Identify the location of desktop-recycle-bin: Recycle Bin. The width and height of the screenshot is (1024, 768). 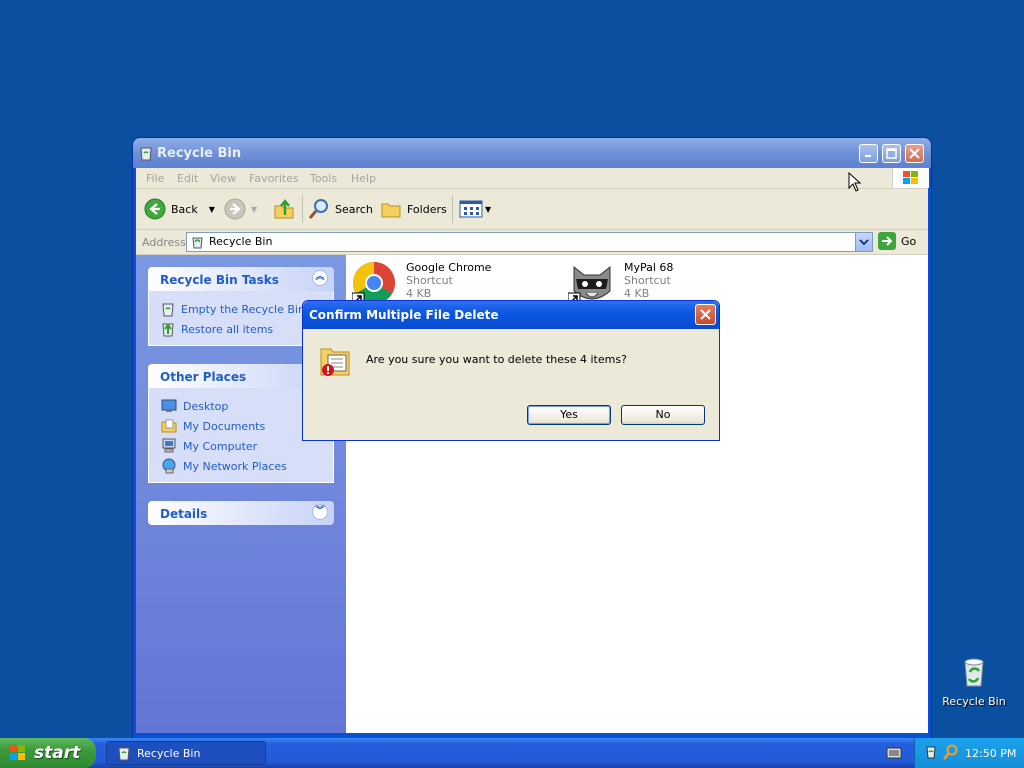
(974, 682).